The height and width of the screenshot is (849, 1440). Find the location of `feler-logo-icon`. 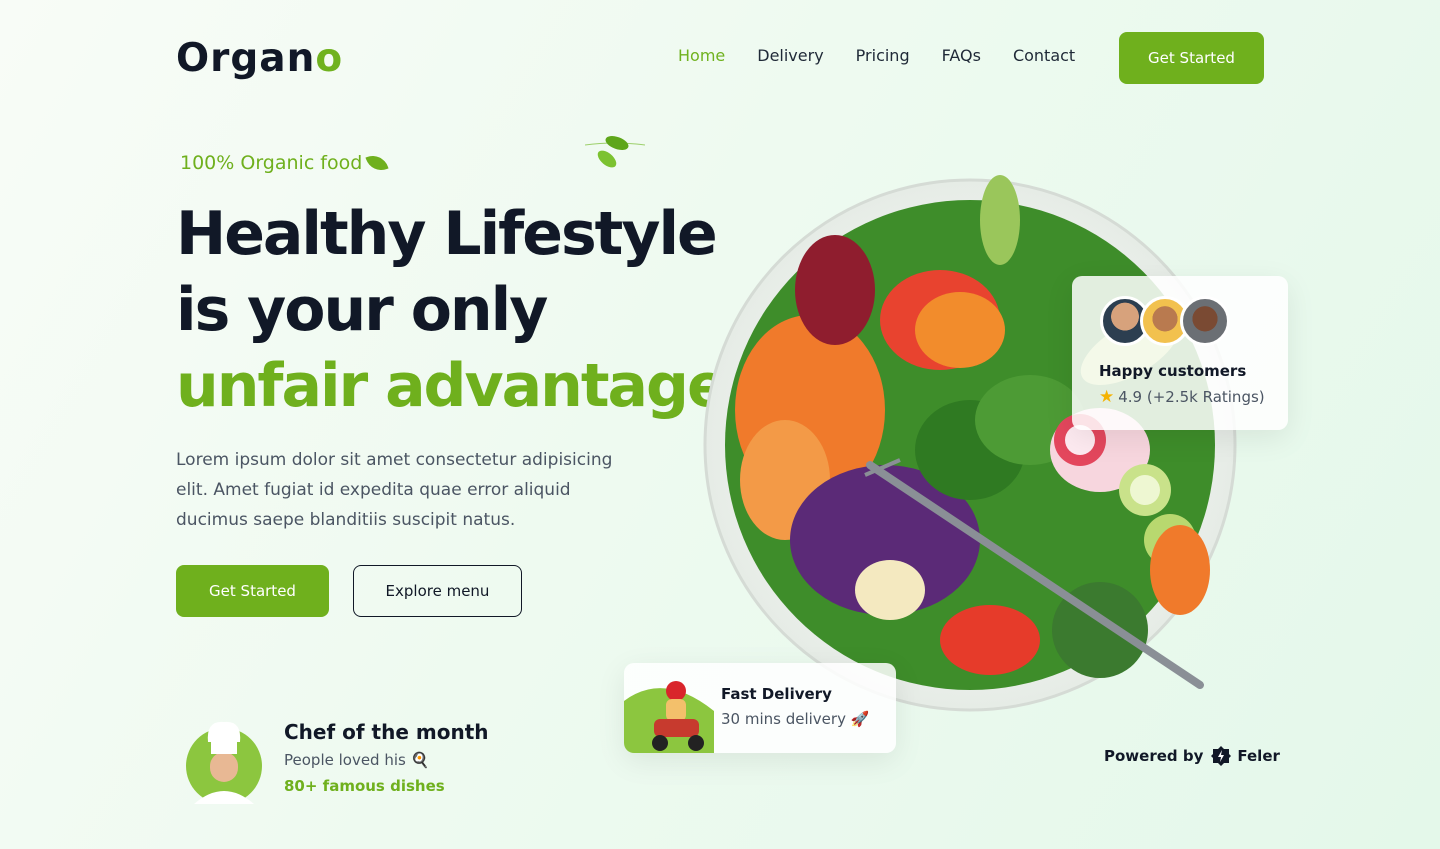

feler-logo-icon is located at coordinates (1221, 756).